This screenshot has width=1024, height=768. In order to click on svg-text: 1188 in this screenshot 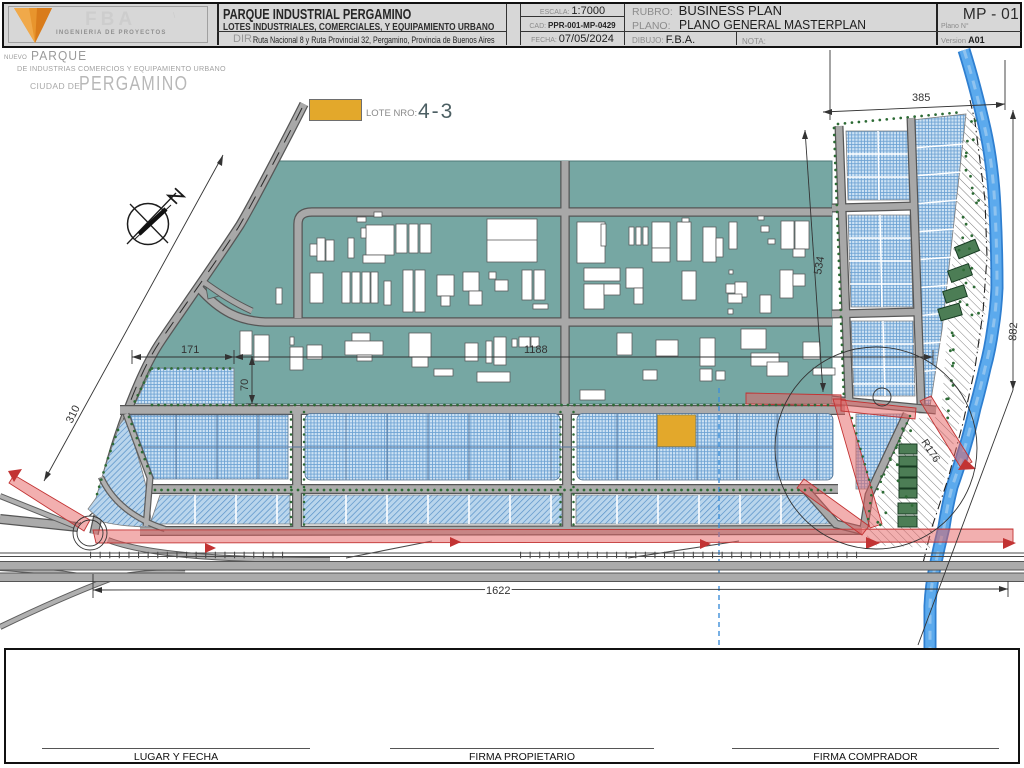, I will do `click(536, 350)`.